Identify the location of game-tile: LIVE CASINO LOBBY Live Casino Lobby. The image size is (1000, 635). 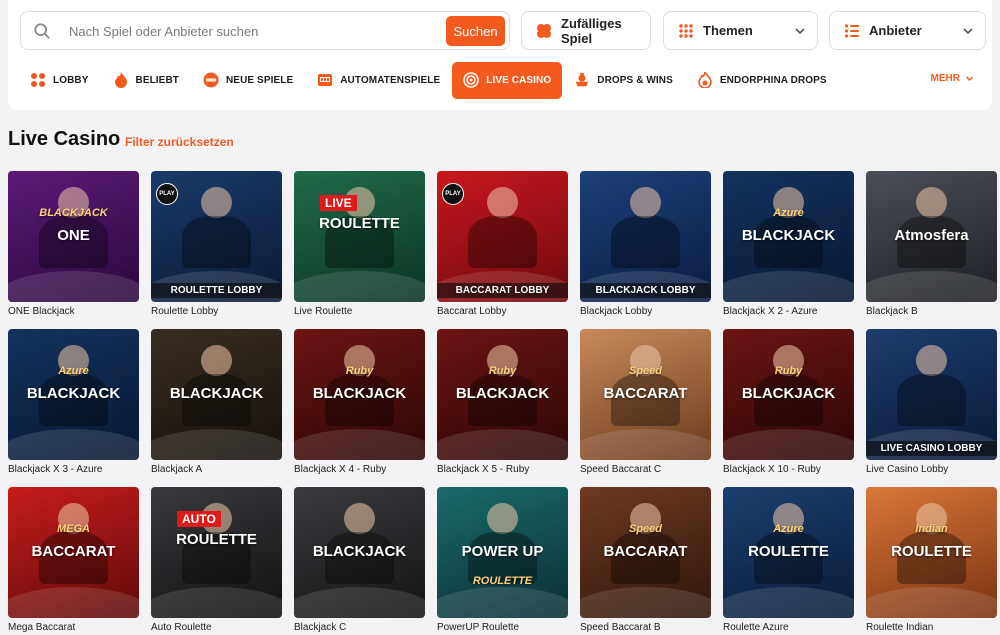
(931, 402).